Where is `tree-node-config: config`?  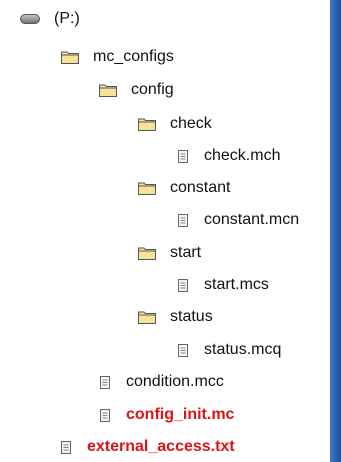 tree-node-config: config is located at coordinates (135, 90).